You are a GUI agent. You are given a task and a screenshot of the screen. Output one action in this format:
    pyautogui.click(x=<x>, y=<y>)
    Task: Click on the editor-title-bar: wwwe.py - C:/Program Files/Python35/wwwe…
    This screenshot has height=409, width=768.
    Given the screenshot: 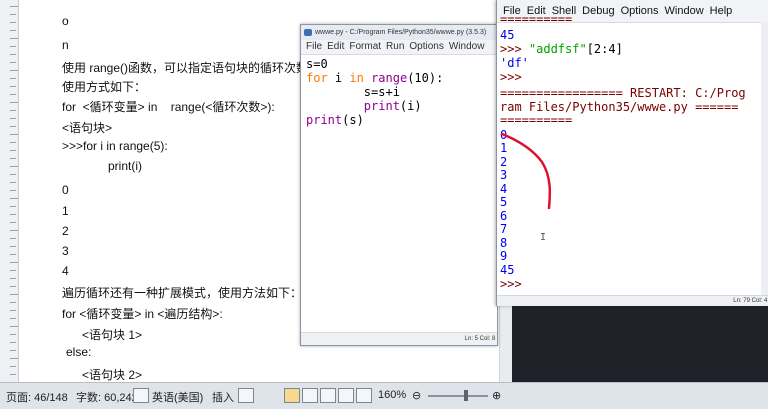 What is the action you would take?
    pyautogui.click(x=399, y=32)
    